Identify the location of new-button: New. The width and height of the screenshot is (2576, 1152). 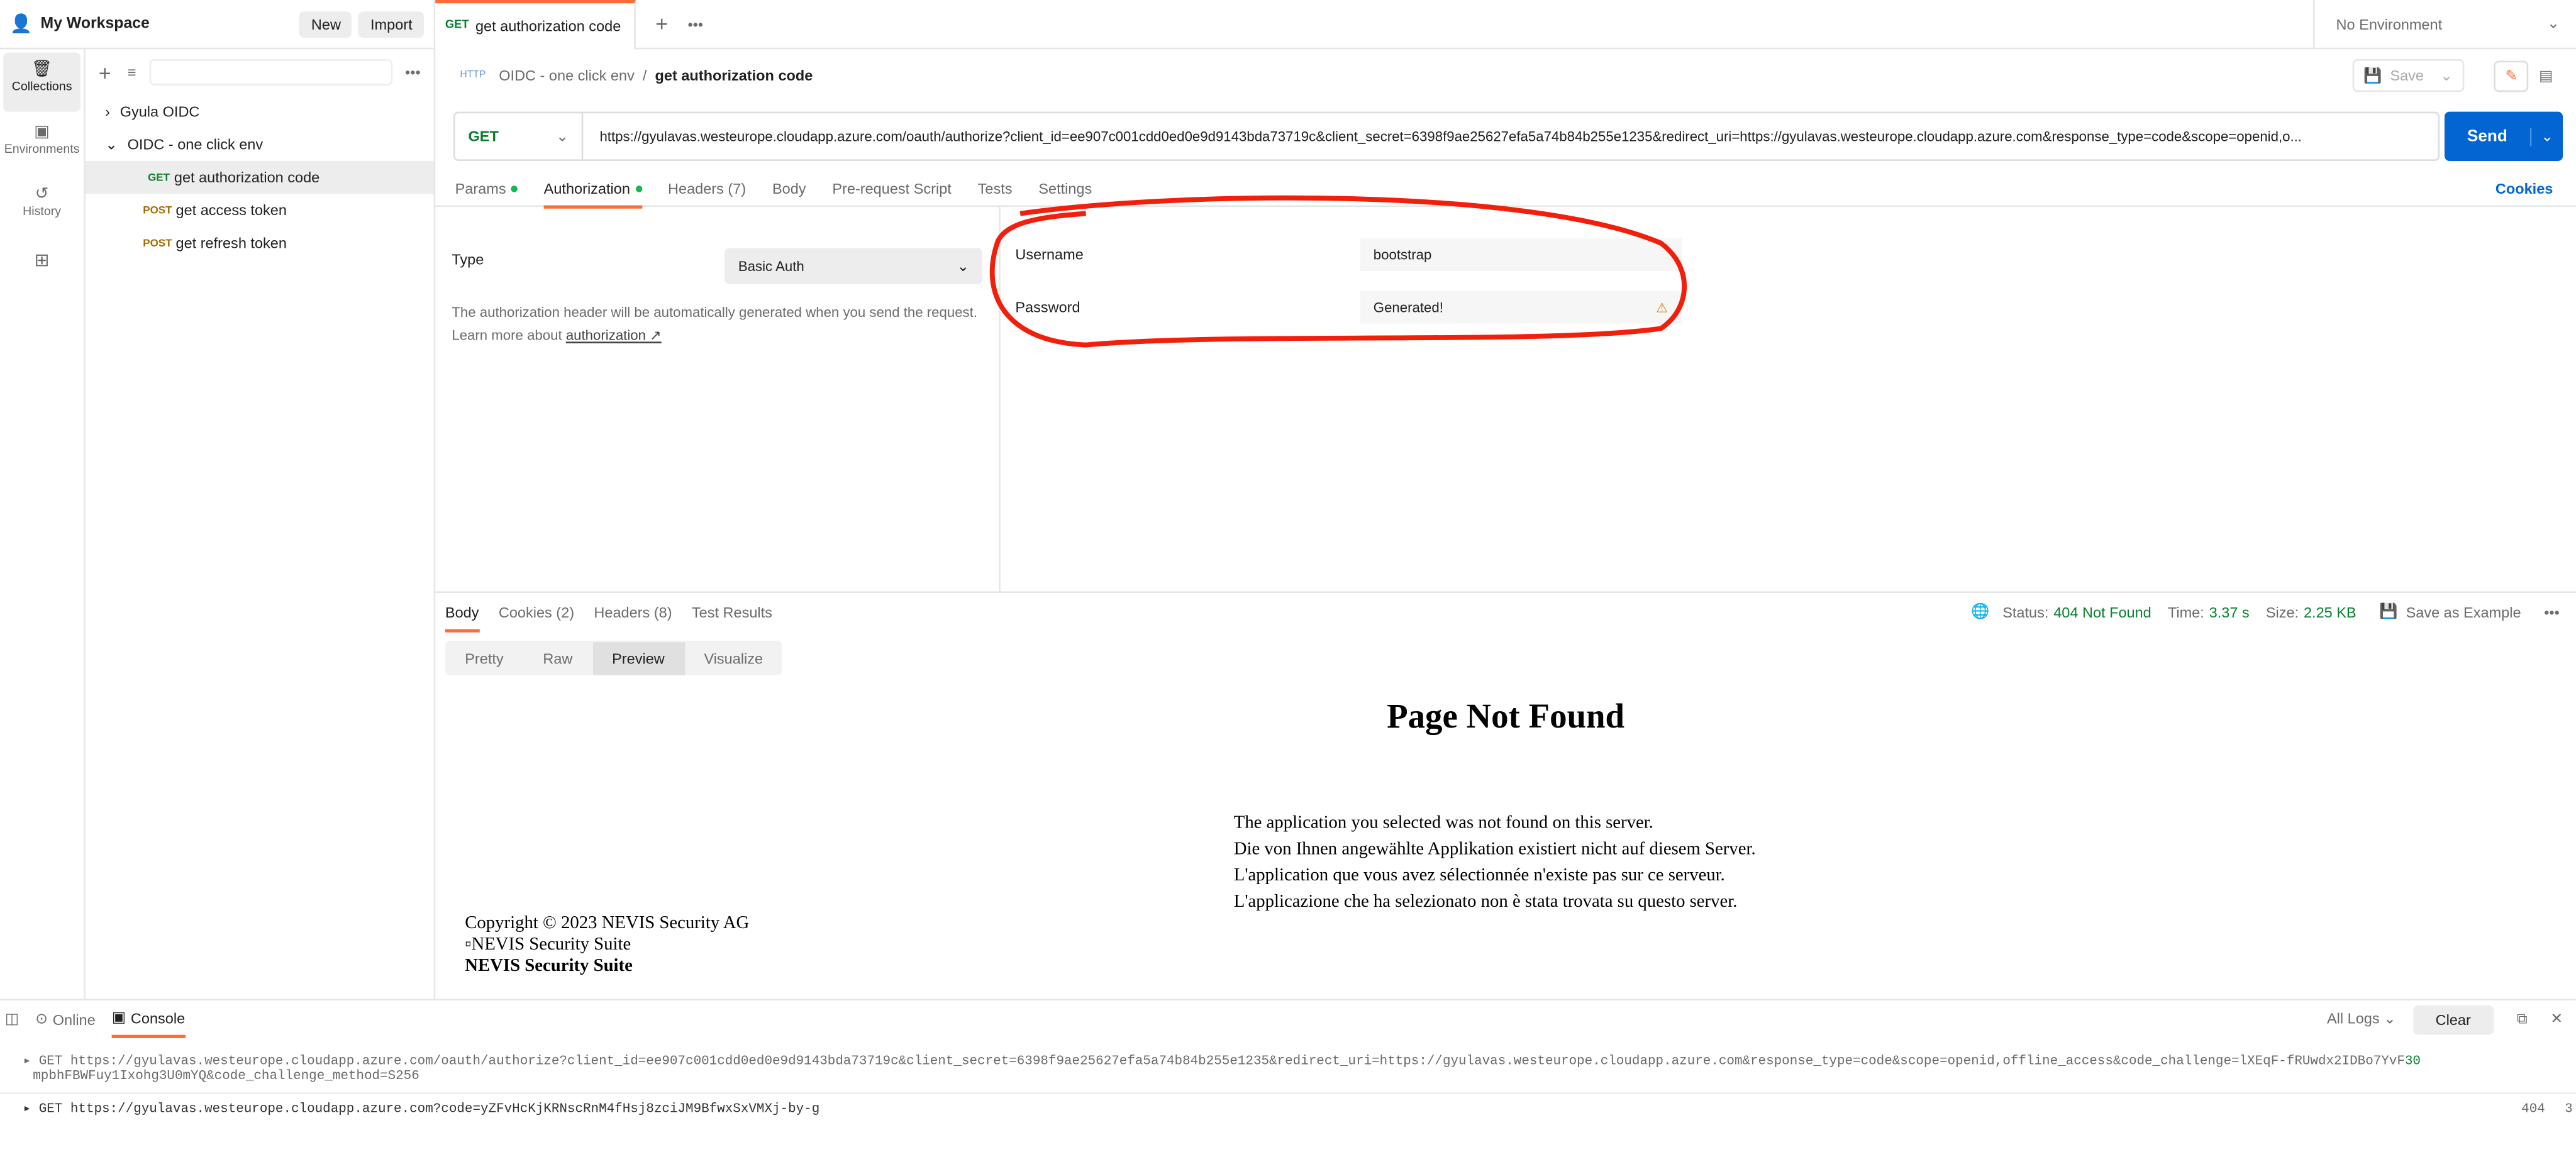
(326, 23).